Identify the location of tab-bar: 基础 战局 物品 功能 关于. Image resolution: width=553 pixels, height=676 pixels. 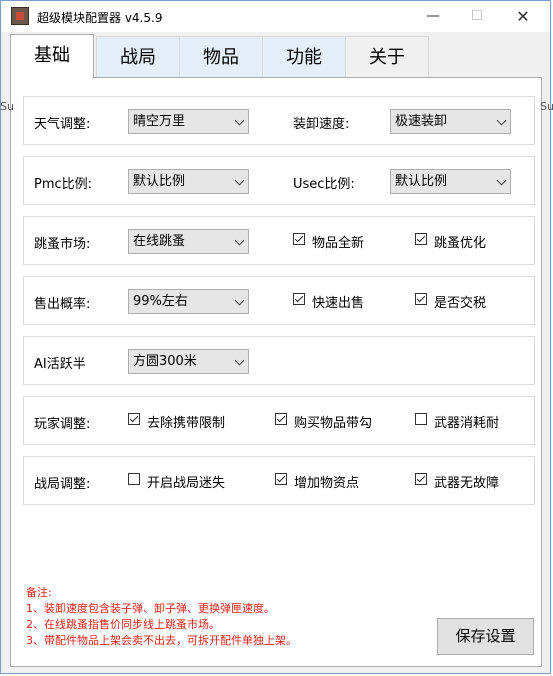
(270, 56).